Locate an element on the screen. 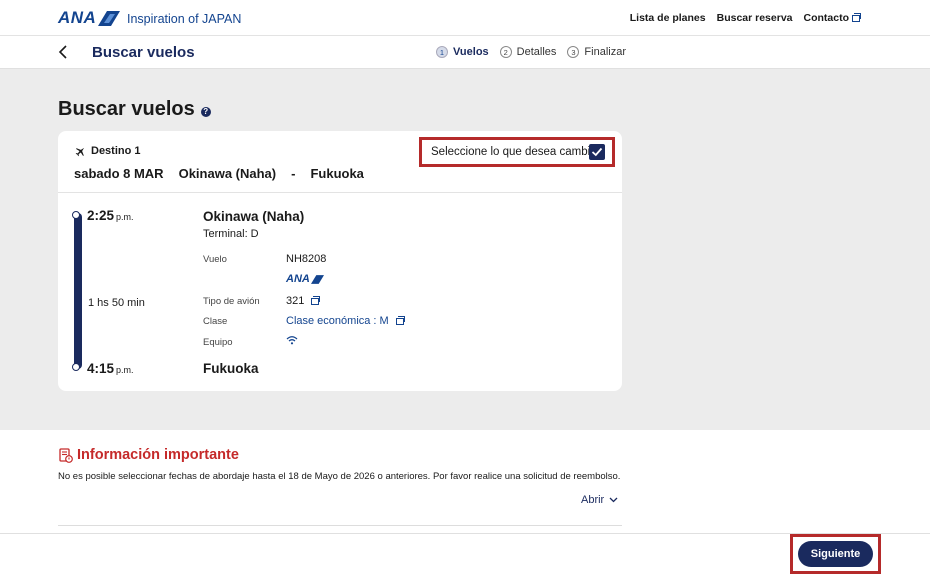 The width and height of the screenshot is (930, 575). next-button-highlight: Siguiente is located at coordinates (835, 554).